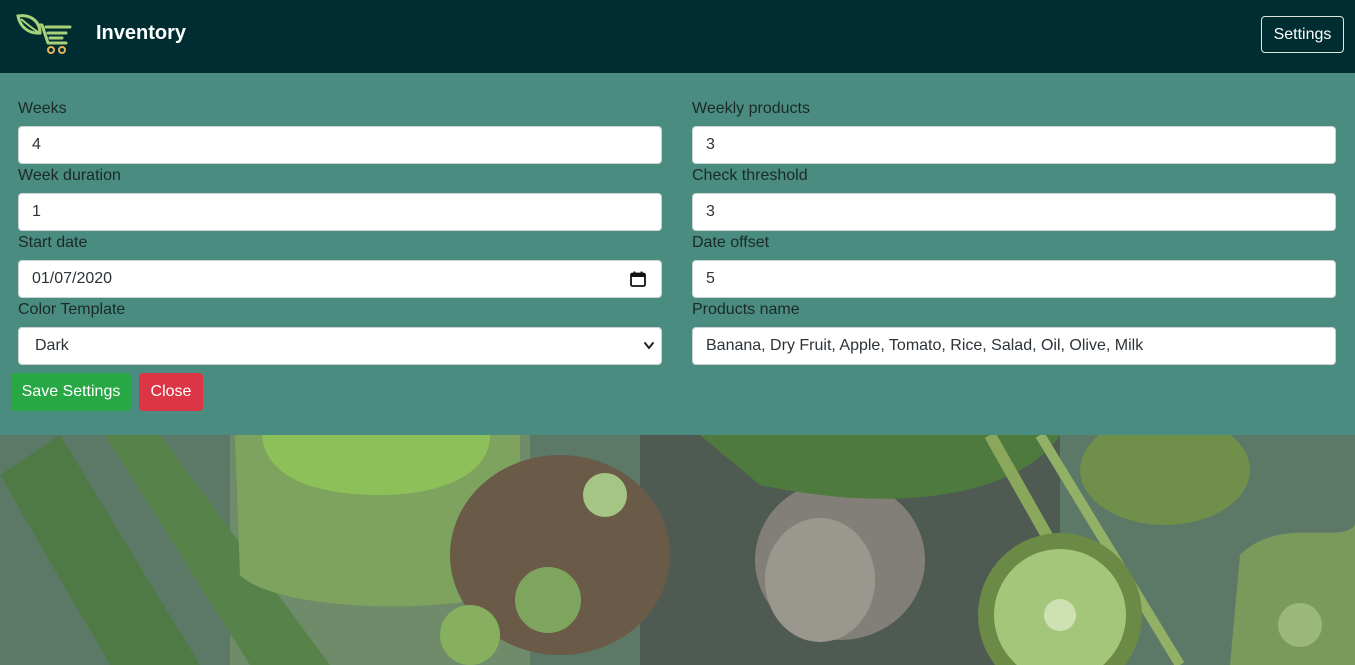 The width and height of the screenshot is (1355, 665). What do you see at coordinates (340, 279) in the screenshot?
I see `start-date-input: 01/07/2020` at bounding box center [340, 279].